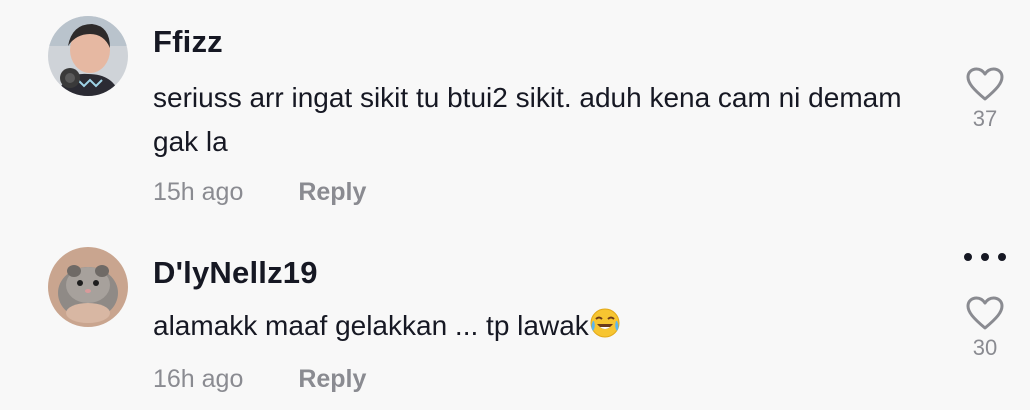  Describe the element at coordinates (235, 273) in the screenshot. I see `username: D'lyNellz19` at that location.